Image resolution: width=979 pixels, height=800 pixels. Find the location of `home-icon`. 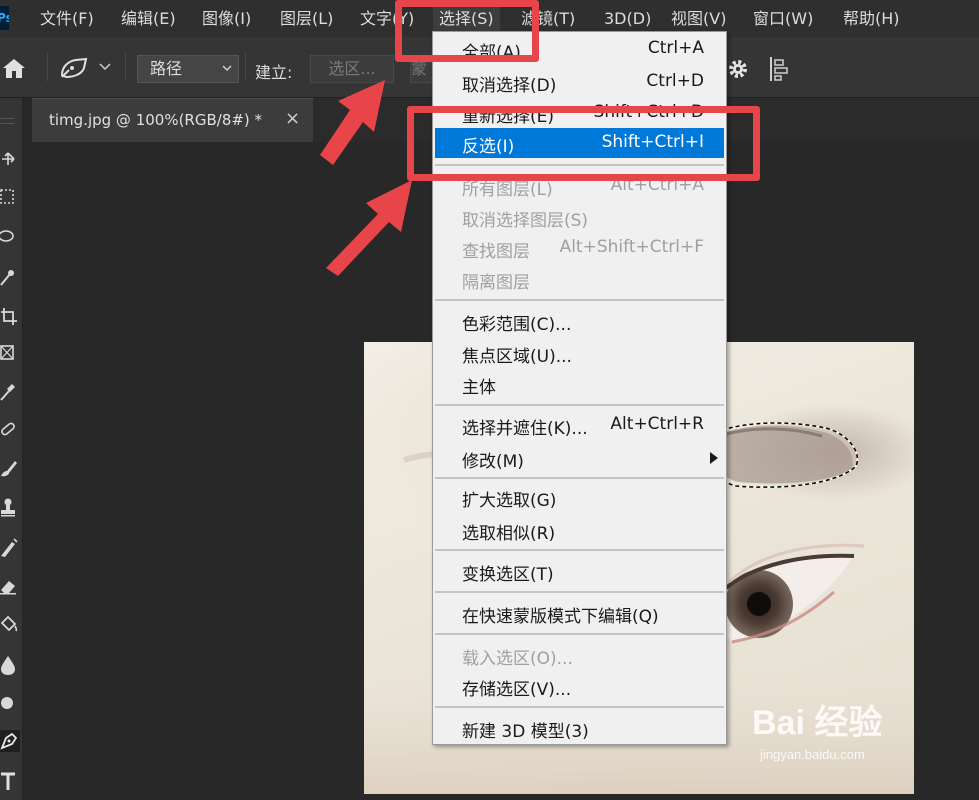

home-icon is located at coordinates (14, 68).